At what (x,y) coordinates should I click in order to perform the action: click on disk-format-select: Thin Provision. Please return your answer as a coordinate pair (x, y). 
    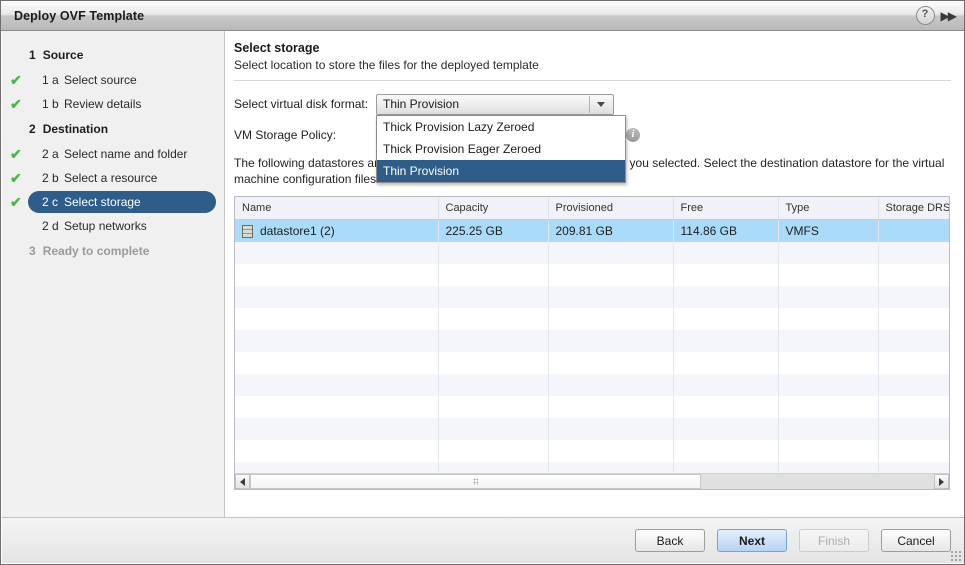
    Looking at the image, I should click on (495, 104).